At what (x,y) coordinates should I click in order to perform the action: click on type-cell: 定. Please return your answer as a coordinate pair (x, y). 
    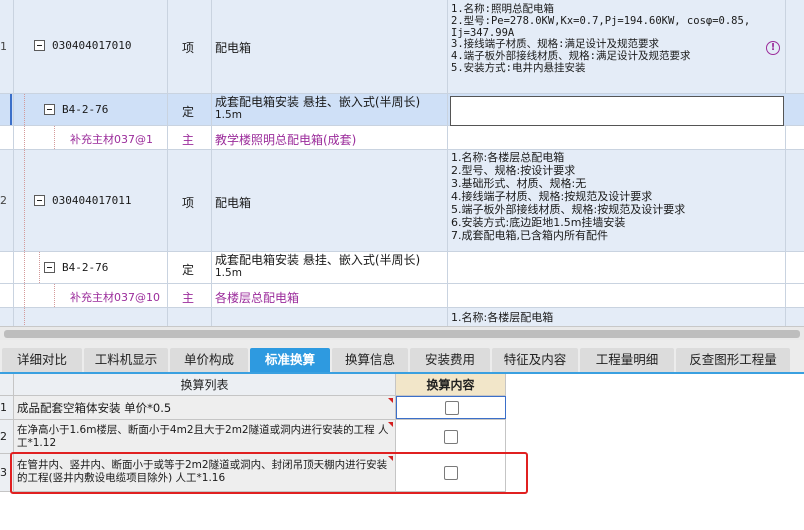
    Looking at the image, I should click on (190, 109).